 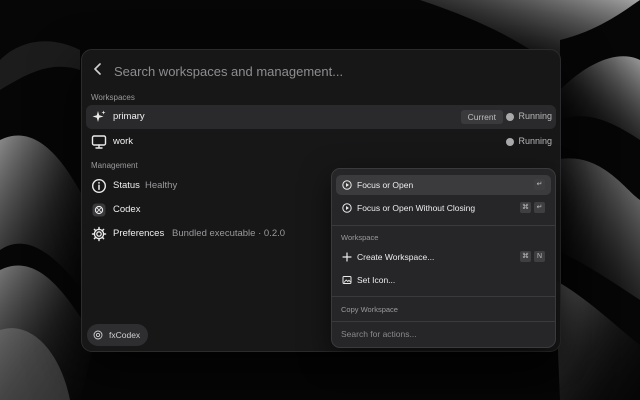 I want to click on chevron-left-icon, so click(x=98, y=69).